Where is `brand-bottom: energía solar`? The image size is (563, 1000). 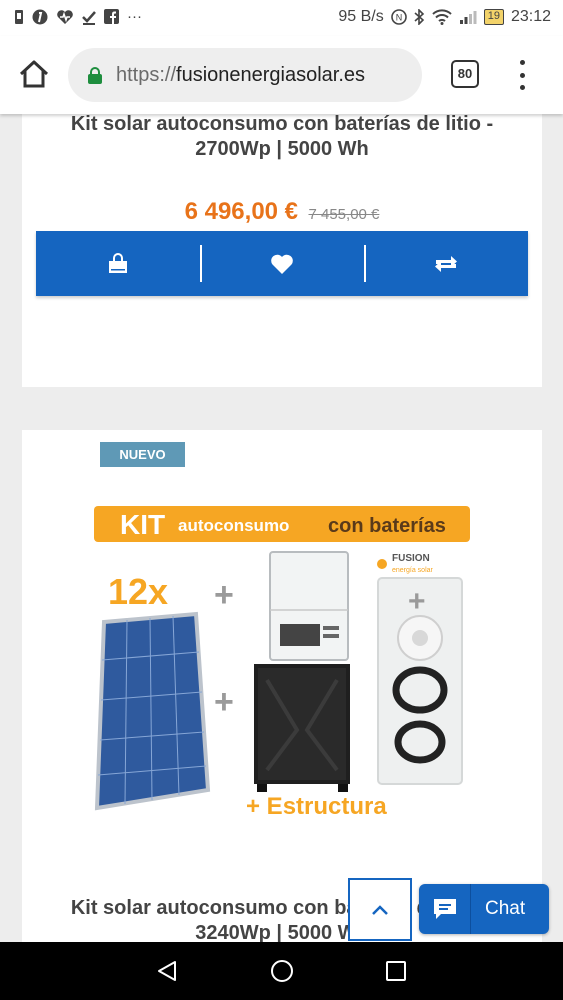
brand-bottom: energía solar is located at coordinates (413, 570).